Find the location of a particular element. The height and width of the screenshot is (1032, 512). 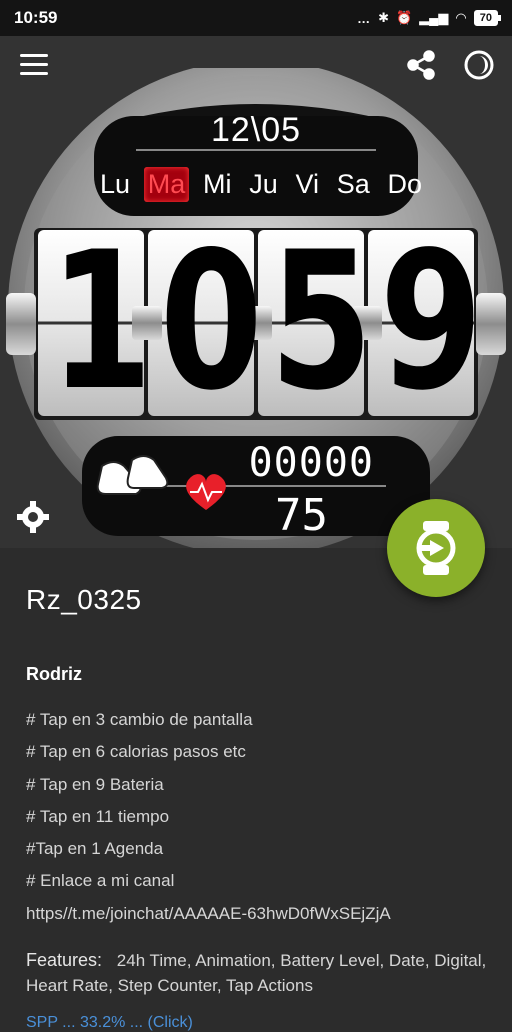

day-label: Sa is located at coordinates (353, 184).